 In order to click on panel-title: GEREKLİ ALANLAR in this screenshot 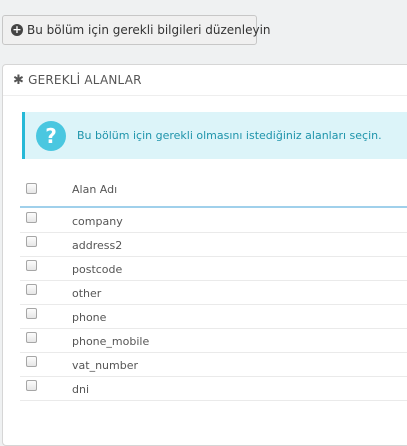, I will do `click(85, 80)`.